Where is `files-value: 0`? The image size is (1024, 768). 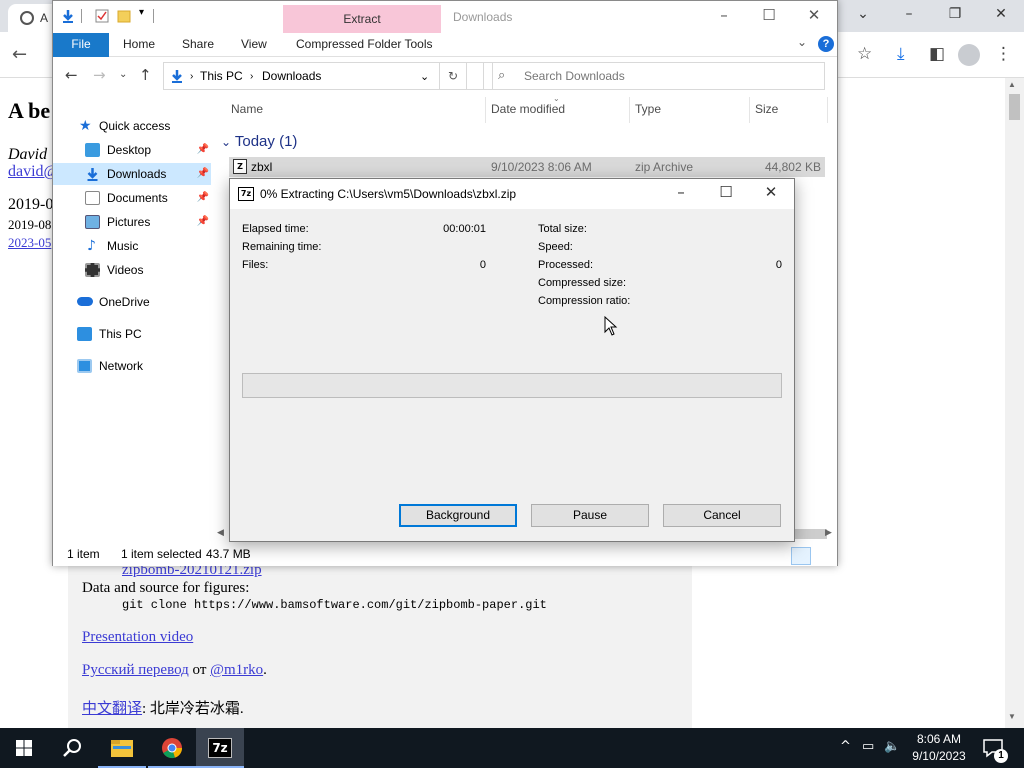 files-value: 0 is located at coordinates (482, 265).